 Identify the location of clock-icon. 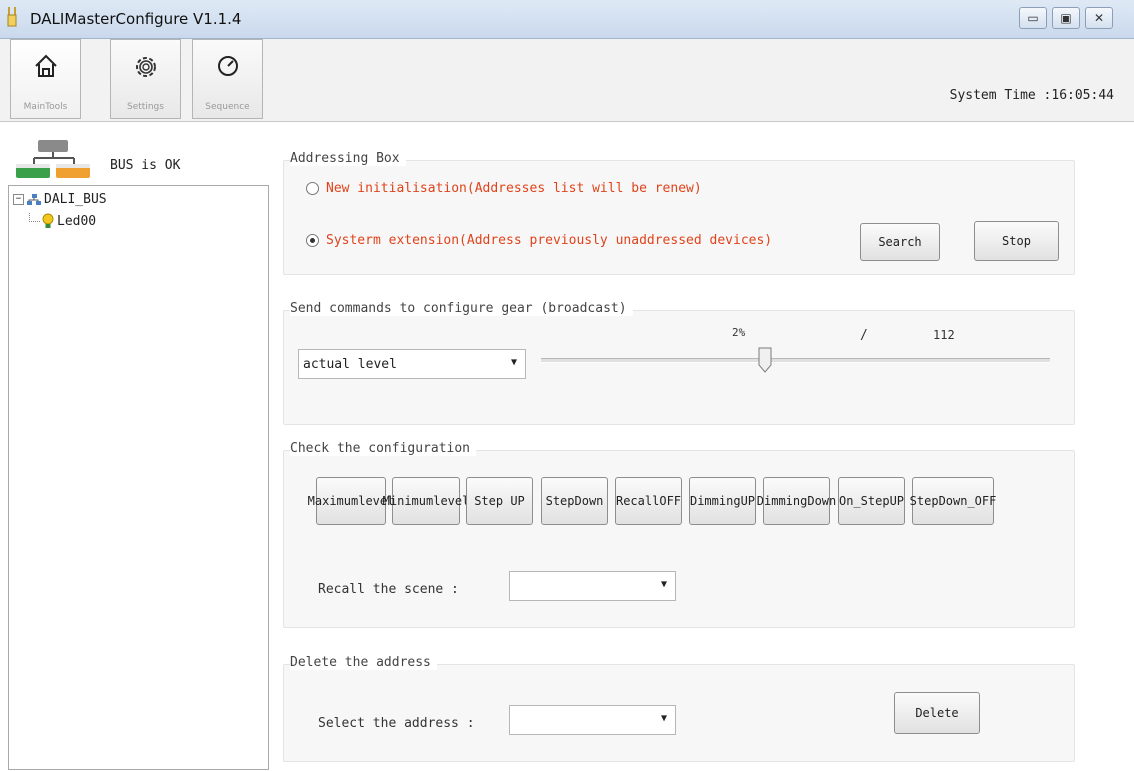
(227, 66).